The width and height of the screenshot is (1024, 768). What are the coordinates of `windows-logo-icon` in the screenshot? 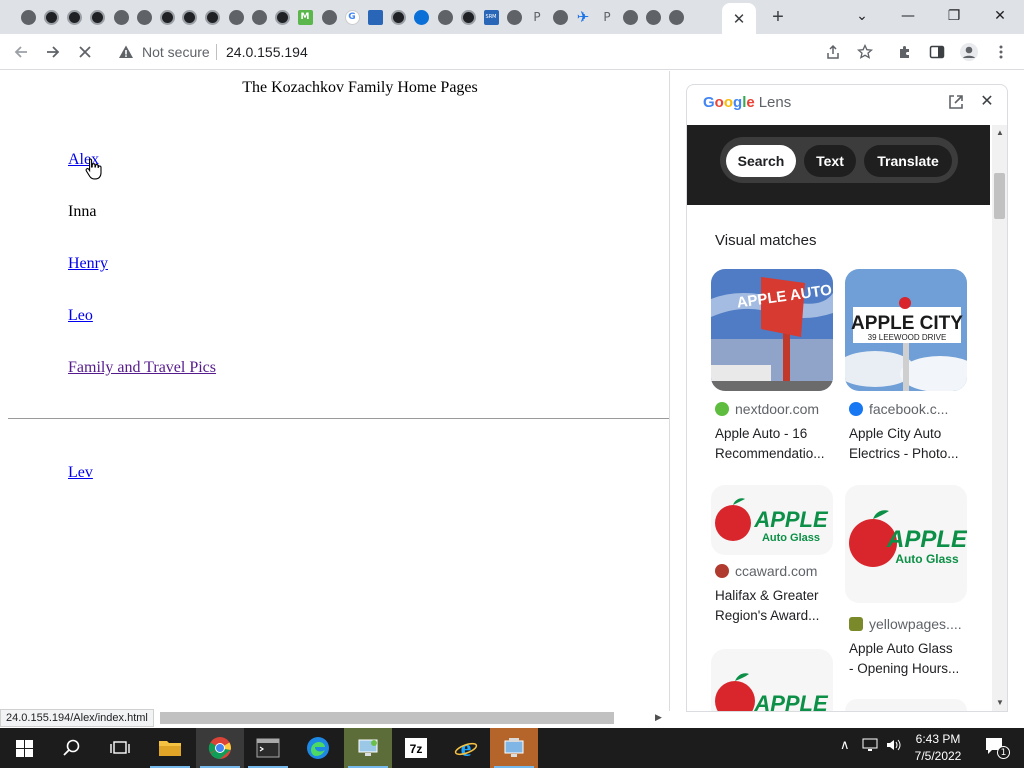 It's located at (24, 748).